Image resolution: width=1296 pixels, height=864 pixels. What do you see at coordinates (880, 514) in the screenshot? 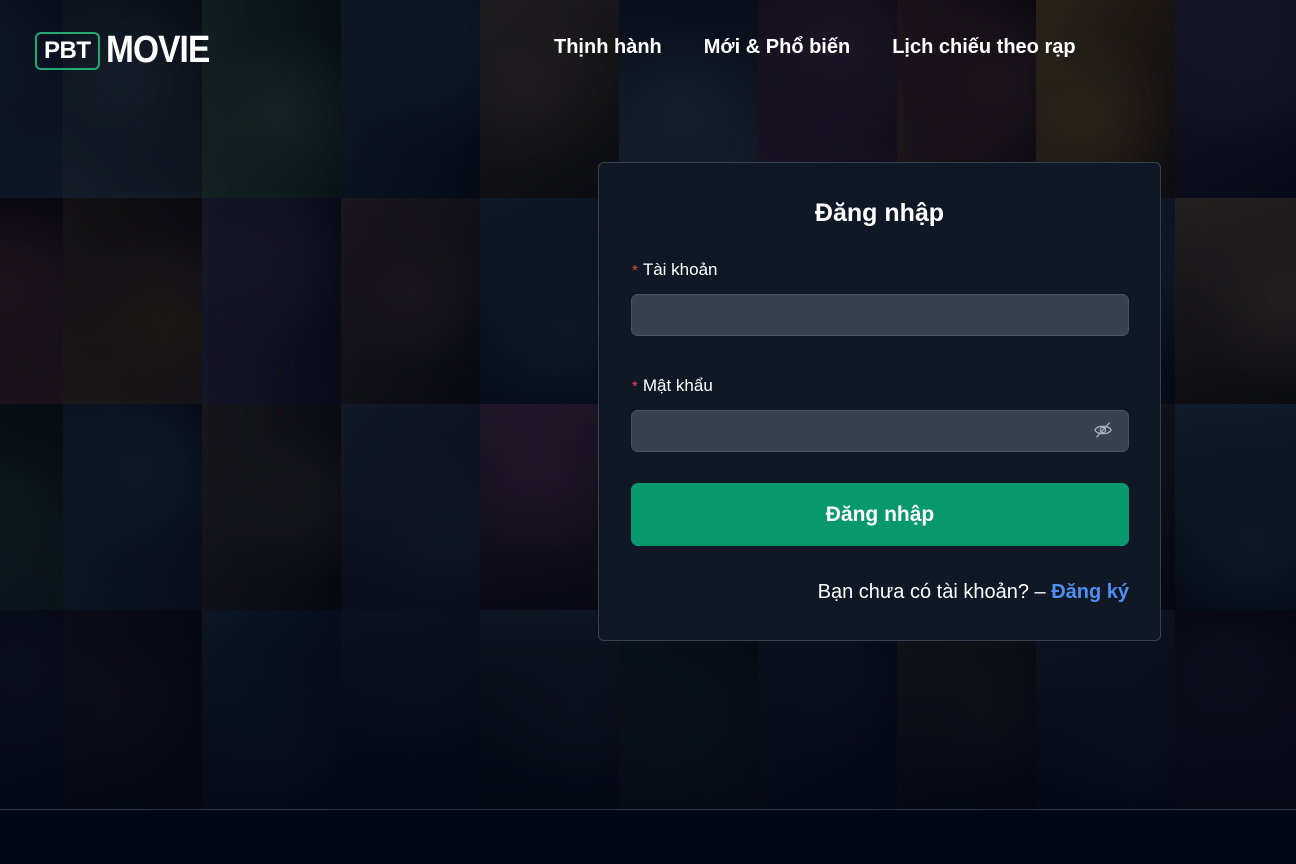
I see `login-submit-button: Đăng nhập` at bounding box center [880, 514].